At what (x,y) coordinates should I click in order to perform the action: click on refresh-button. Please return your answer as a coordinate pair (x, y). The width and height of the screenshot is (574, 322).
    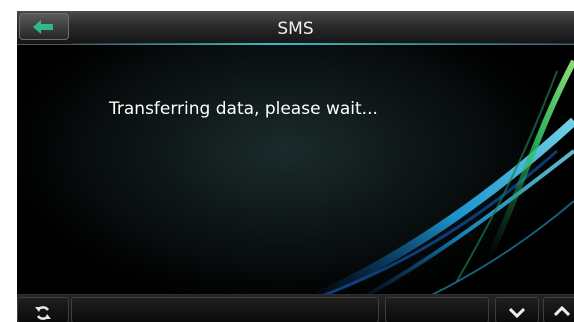
    Looking at the image, I should click on (43, 309).